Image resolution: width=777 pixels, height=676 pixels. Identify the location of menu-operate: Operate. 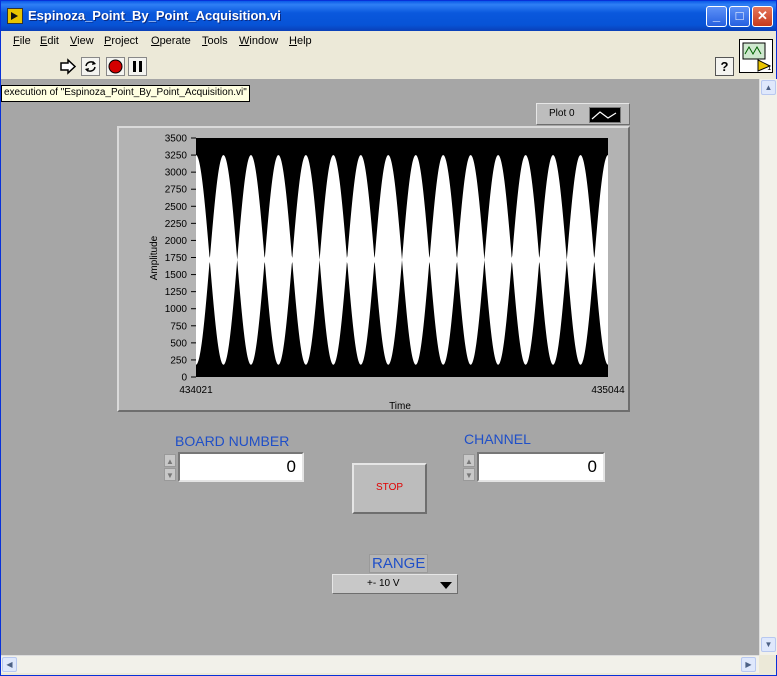
(171, 41).